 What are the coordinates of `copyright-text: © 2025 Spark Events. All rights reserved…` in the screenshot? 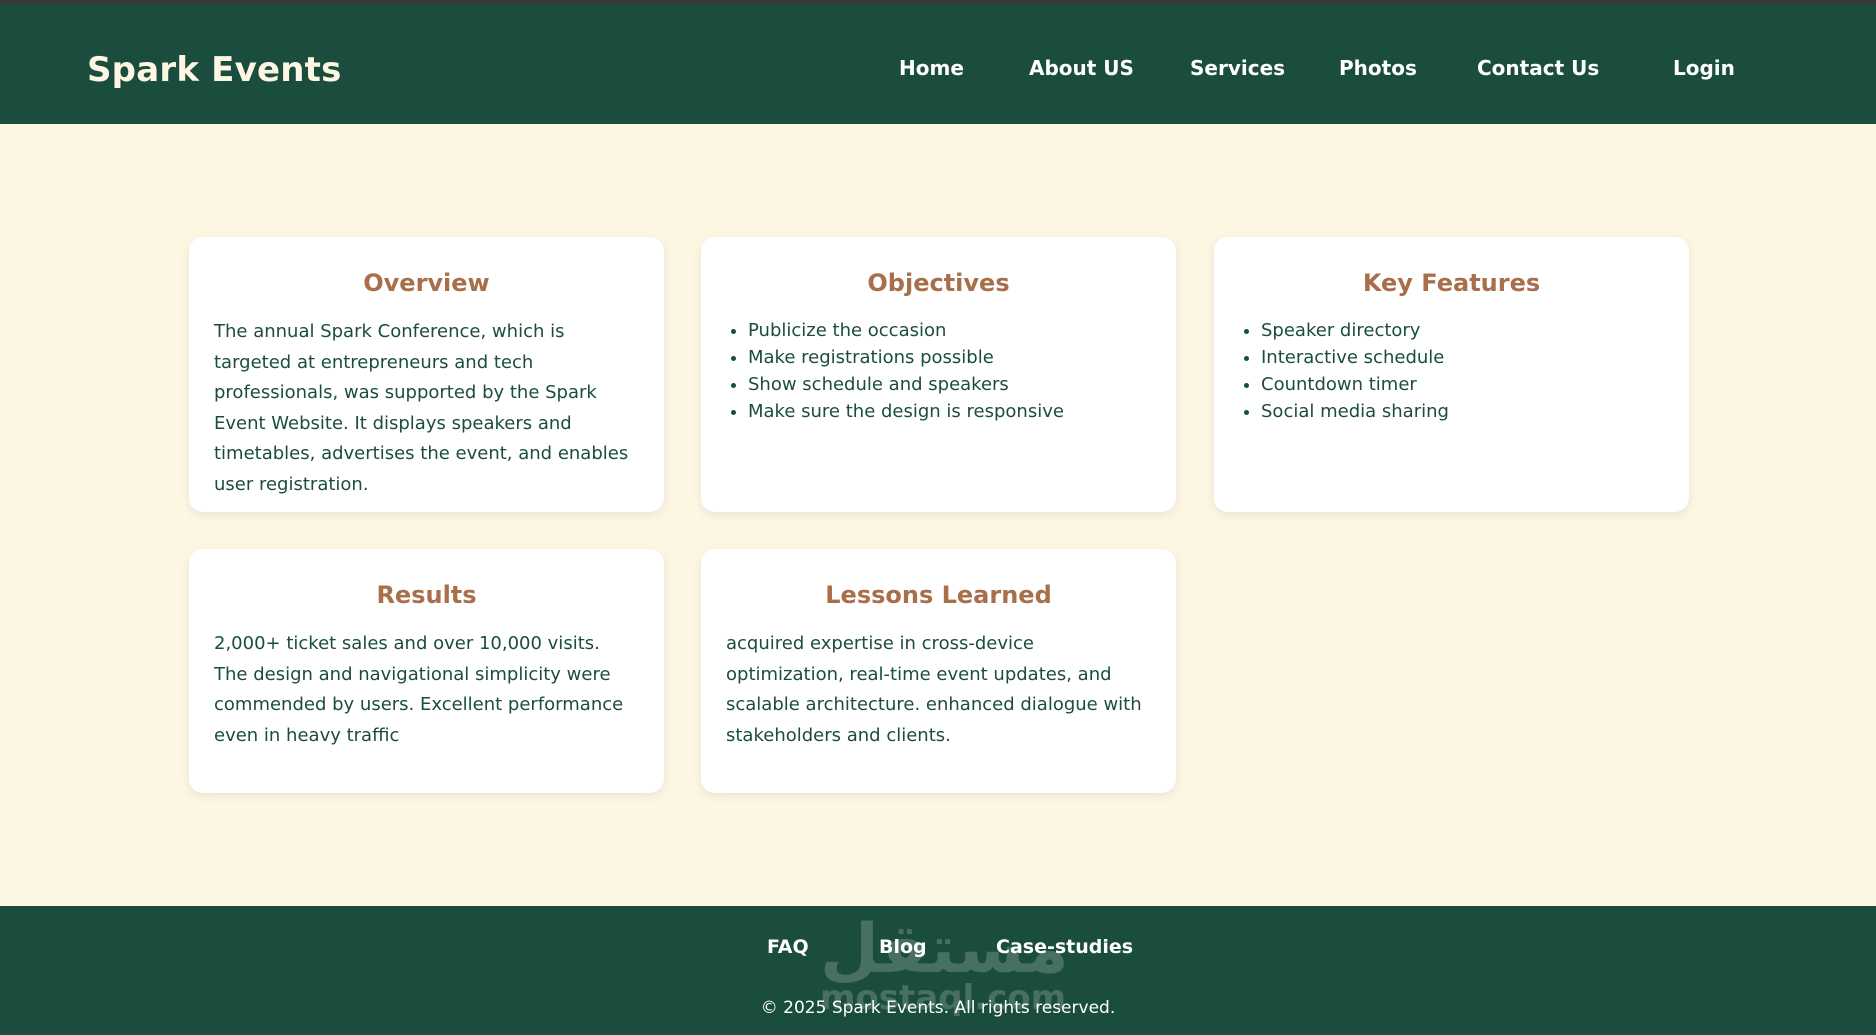 It's located at (938, 1008).